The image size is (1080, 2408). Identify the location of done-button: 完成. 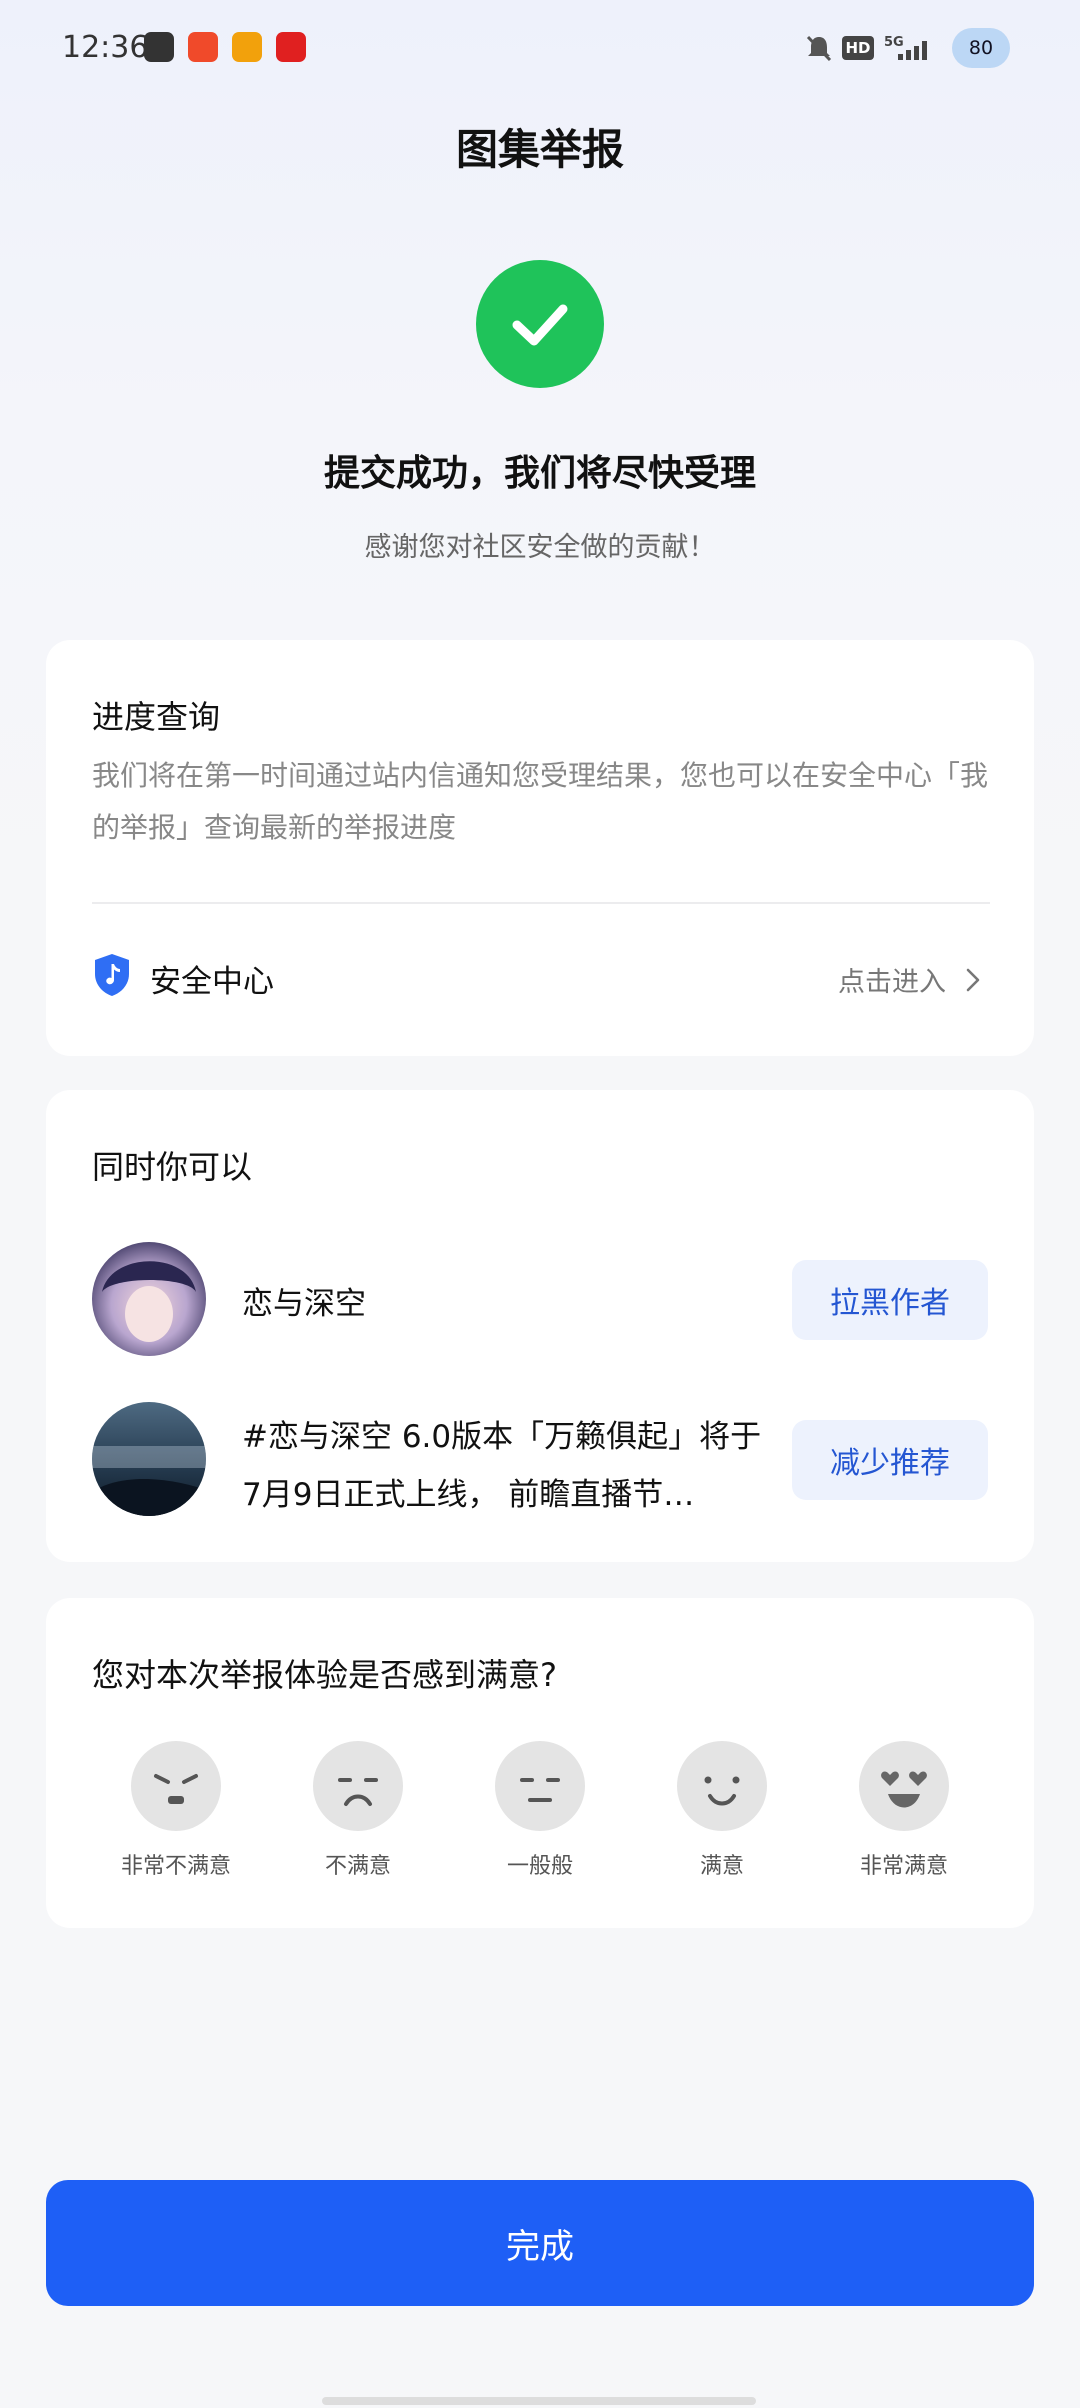
(540, 2243).